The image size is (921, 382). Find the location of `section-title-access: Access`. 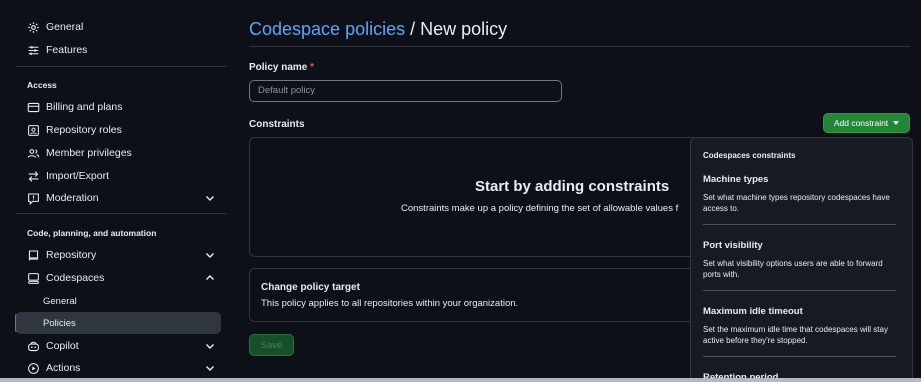

section-title-access: Access is located at coordinates (42, 85).